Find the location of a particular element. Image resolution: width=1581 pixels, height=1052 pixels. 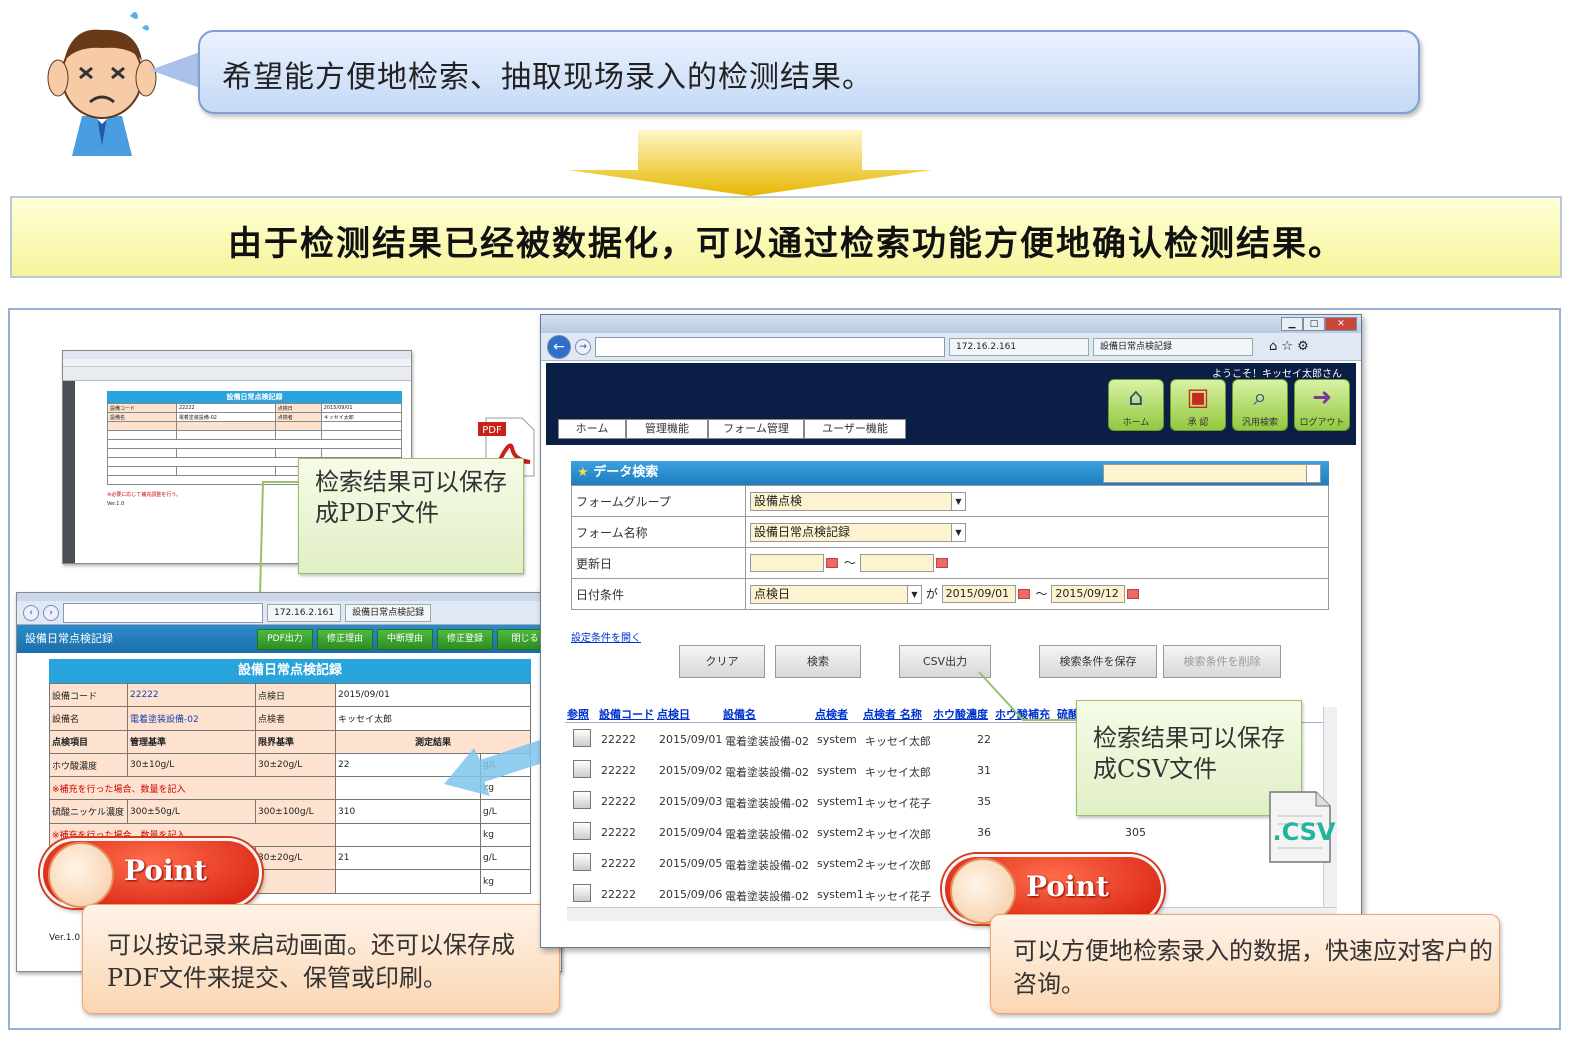

nav-user-functions: ユーザー機能 is located at coordinates (855, 429).